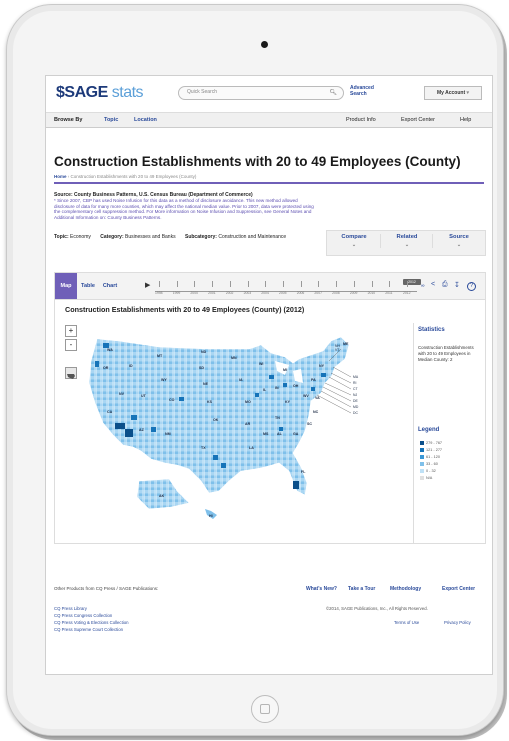 This screenshot has width=509, height=741. Describe the element at coordinates (60, 176) in the screenshot. I see `breadcrumb-home: Home` at that location.